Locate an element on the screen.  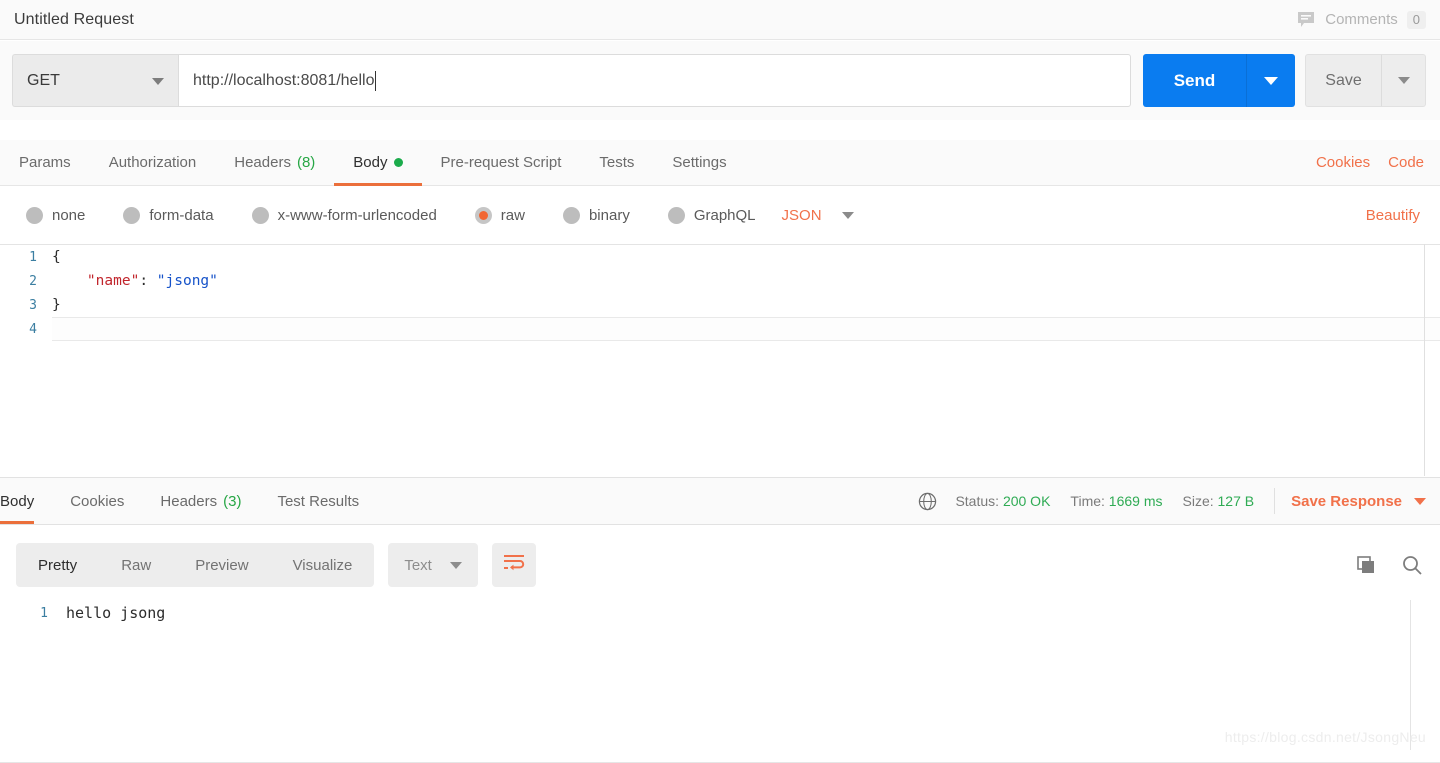
line-text: } is located at coordinates (56, 305).